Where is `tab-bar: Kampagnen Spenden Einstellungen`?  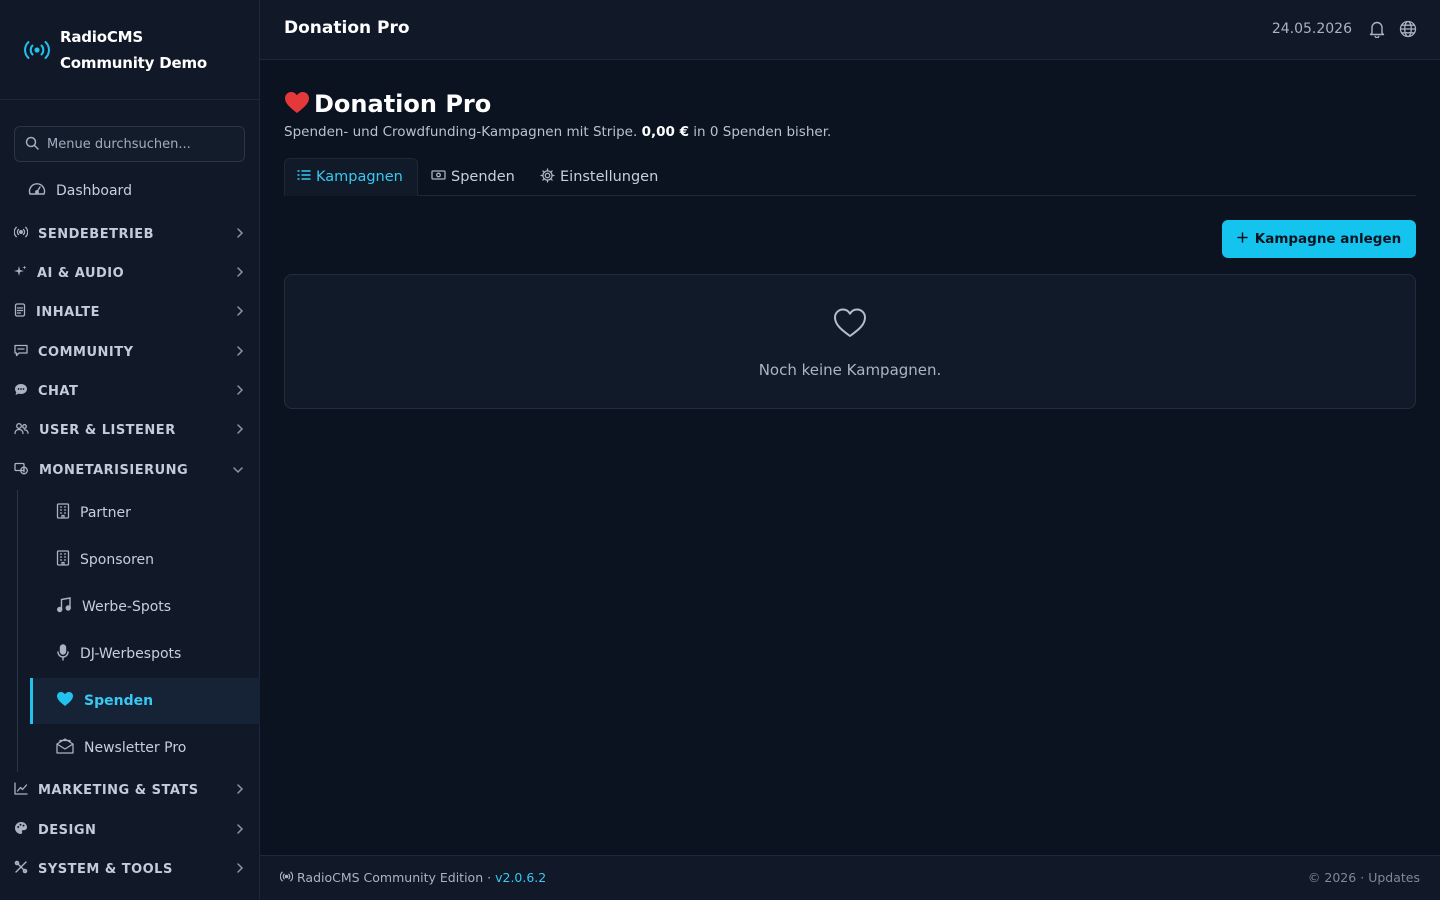 tab-bar: Kampagnen Spenden Einstellungen is located at coordinates (850, 177).